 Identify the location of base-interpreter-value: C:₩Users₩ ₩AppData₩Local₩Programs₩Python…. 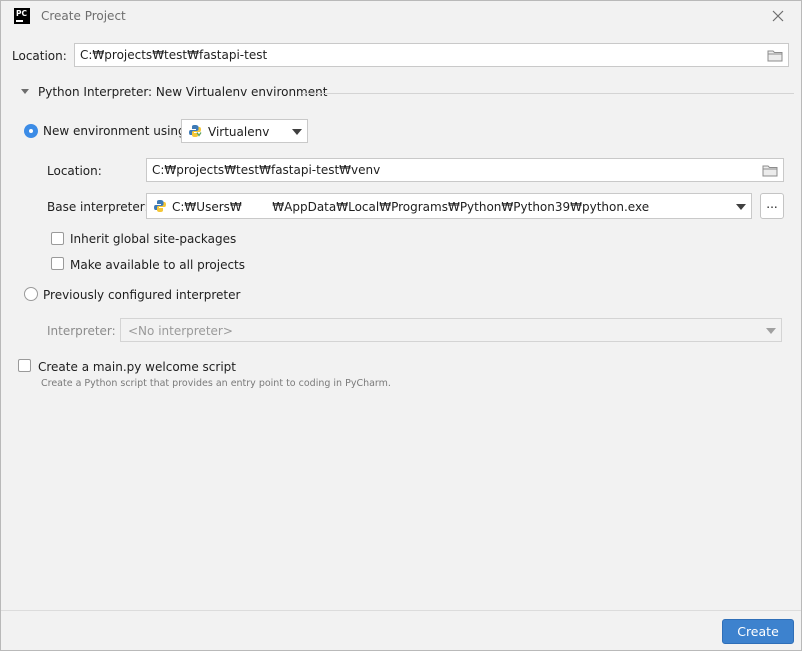
(411, 207).